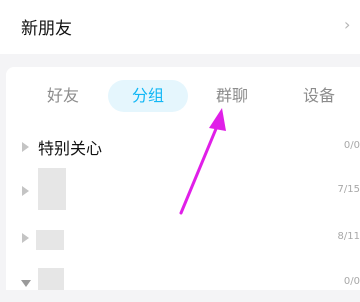  I want to click on group-row: 8/11, so click(183, 240).